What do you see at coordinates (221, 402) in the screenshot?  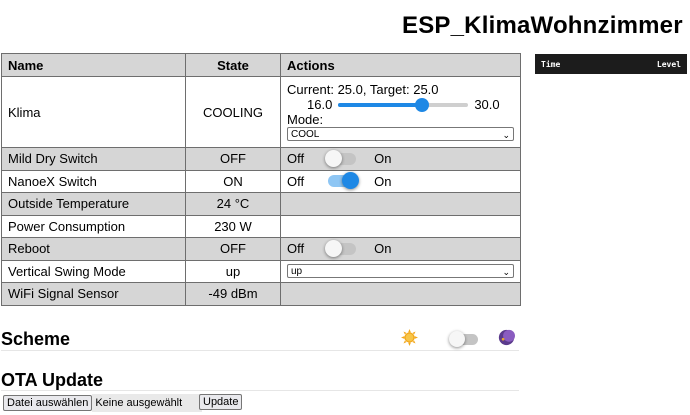 I see `update-button: Update` at bounding box center [221, 402].